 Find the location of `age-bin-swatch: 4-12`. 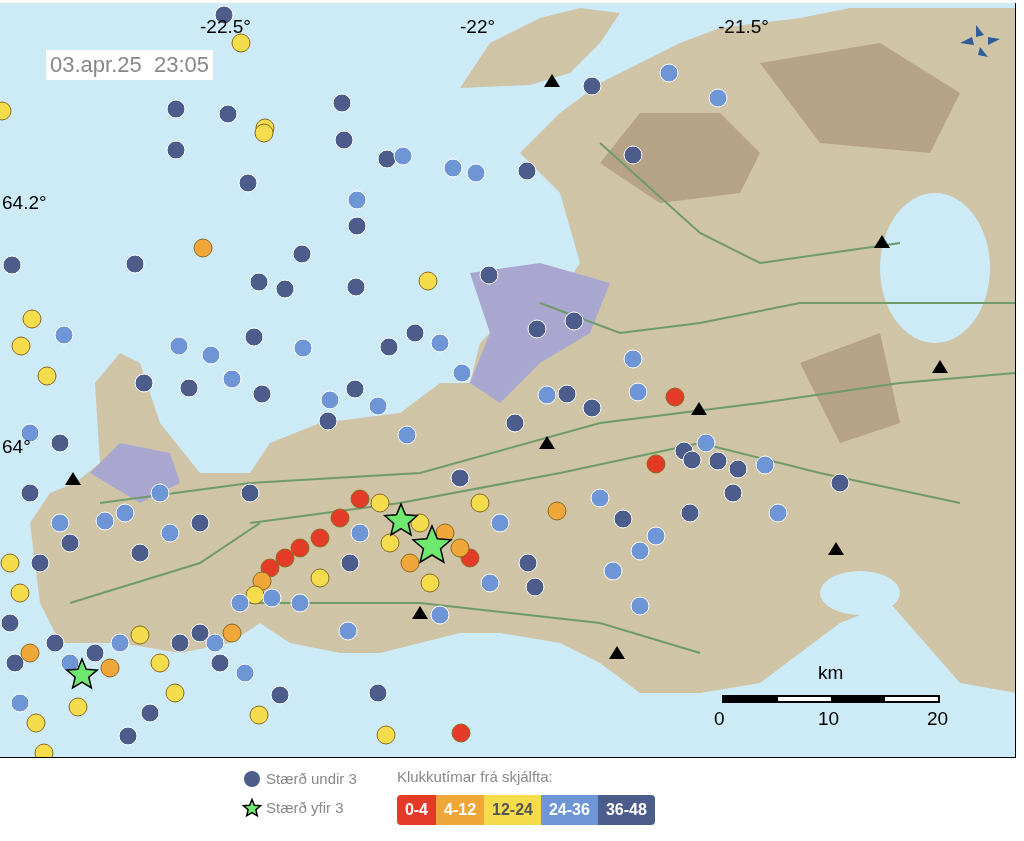

age-bin-swatch: 4-12 is located at coordinates (460, 809).